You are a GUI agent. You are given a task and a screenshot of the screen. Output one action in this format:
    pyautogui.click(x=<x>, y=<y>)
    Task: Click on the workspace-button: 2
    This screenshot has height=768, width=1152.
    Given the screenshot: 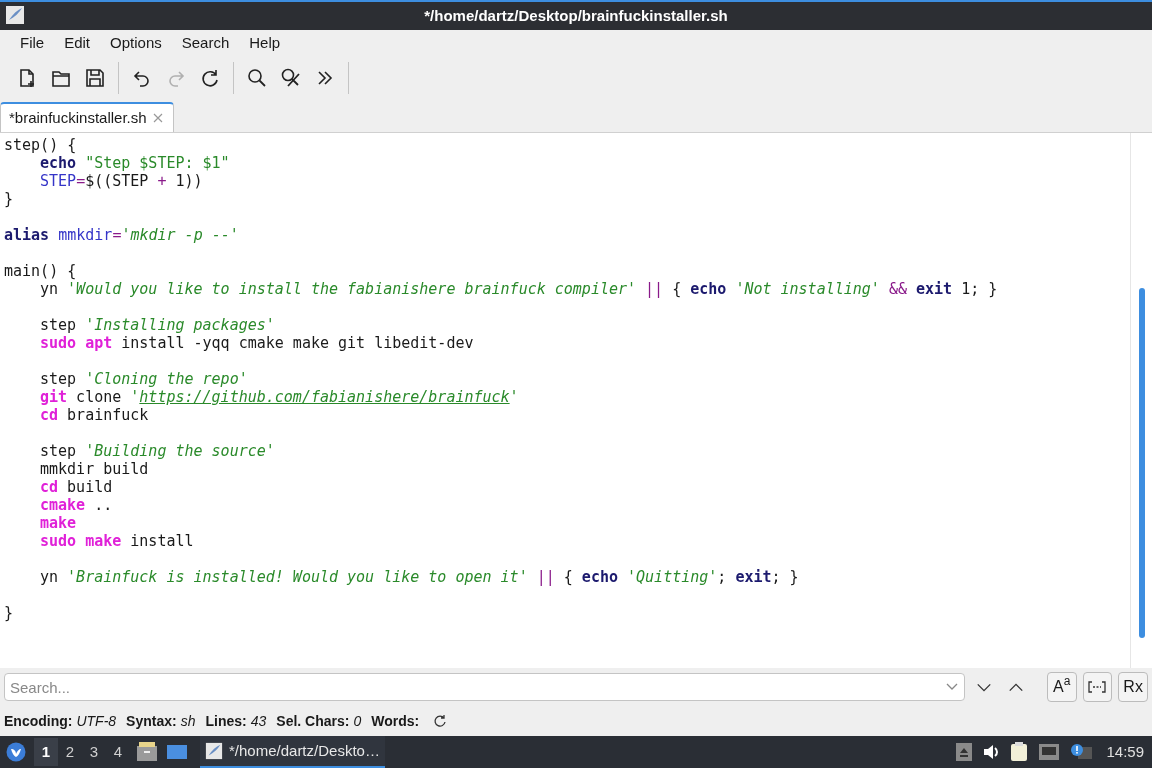 What is the action you would take?
    pyautogui.click(x=70, y=752)
    